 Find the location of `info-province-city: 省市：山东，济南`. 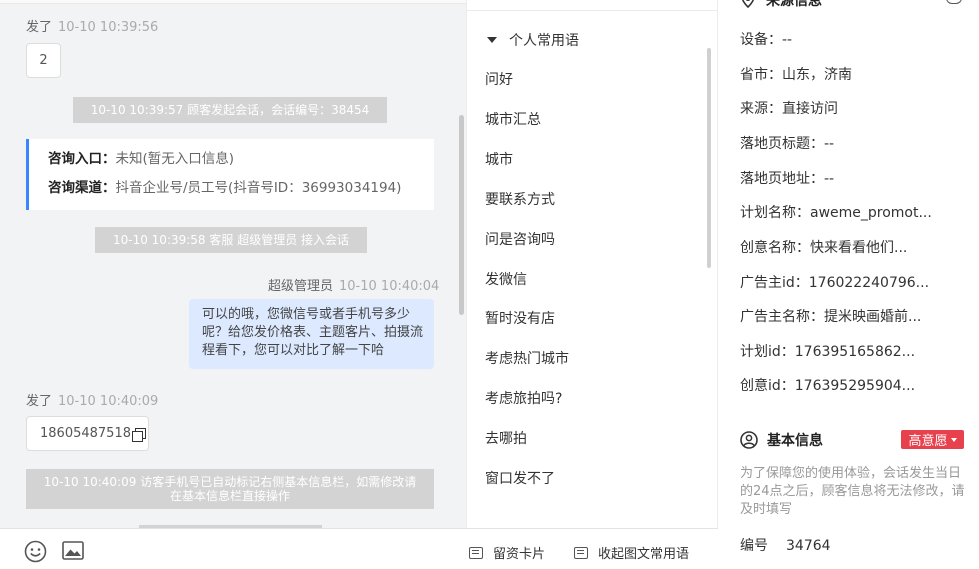

info-province-city: 省市：山东，济南 is located at coordinates (796, 75).